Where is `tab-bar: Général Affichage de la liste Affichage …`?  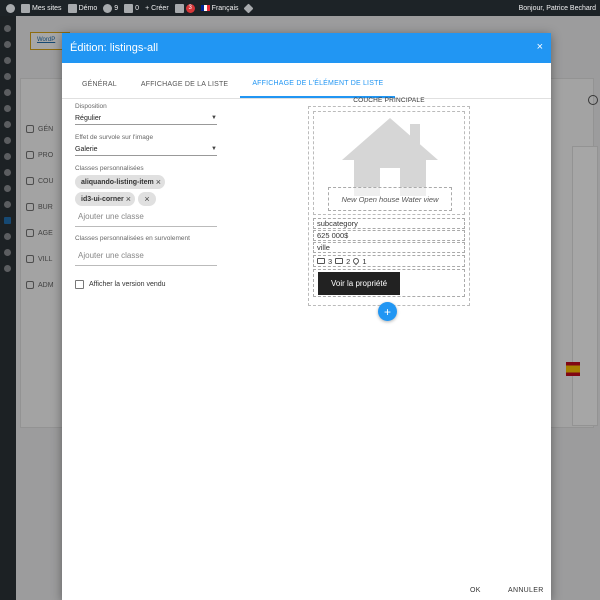
tab-bar: Général Affichage de la liste Affichage … is located at coordinates (306, 85).